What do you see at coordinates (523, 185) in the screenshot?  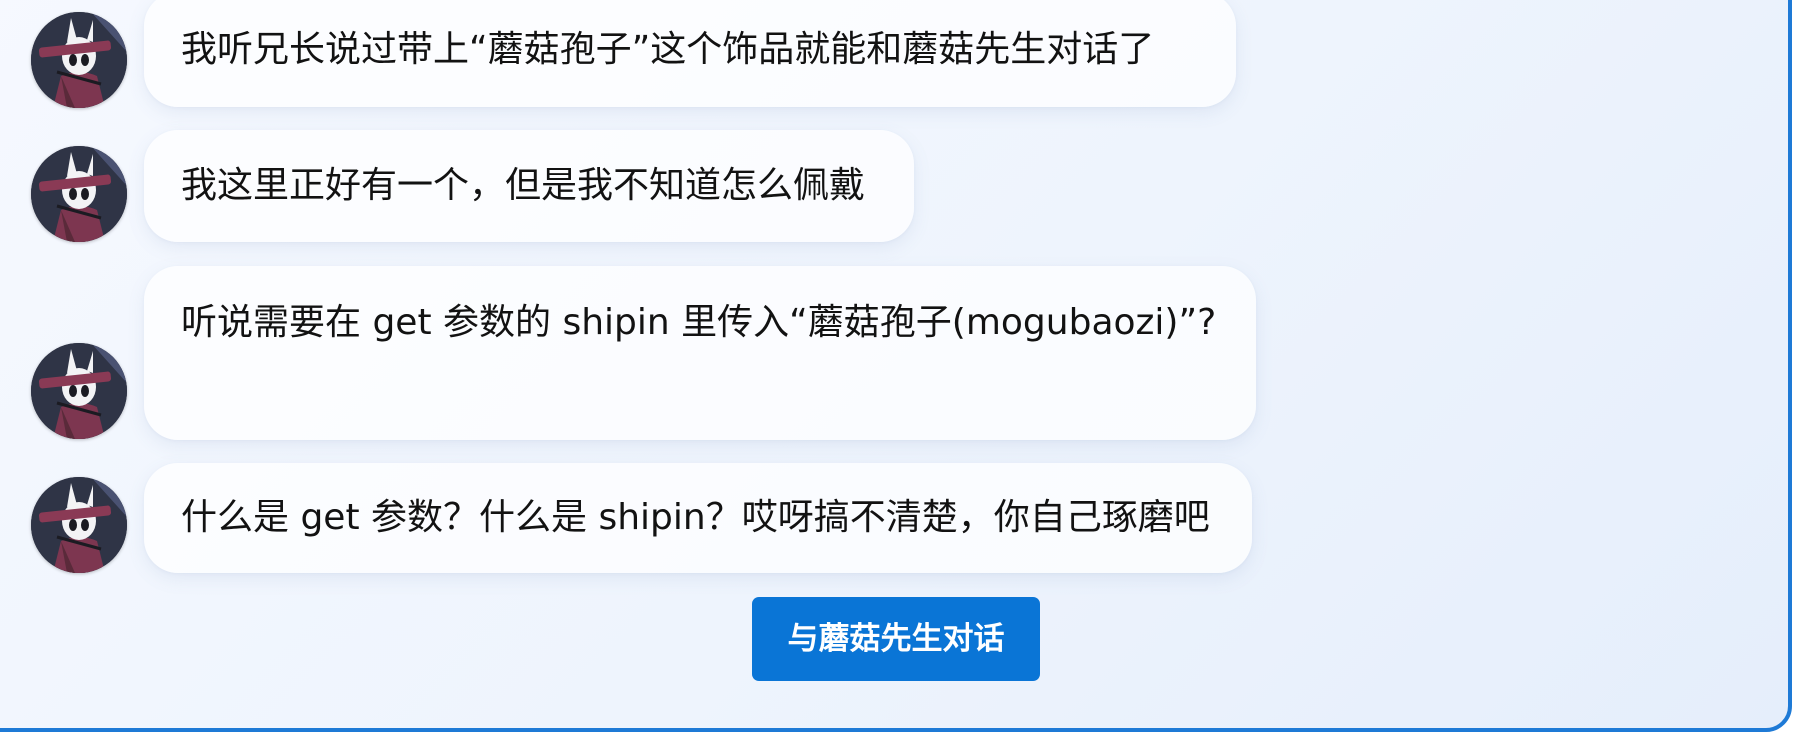 I see `message-text: 我这里正好有一个，但是我不知道怎么佩戴` at bounding box center [523, 185].